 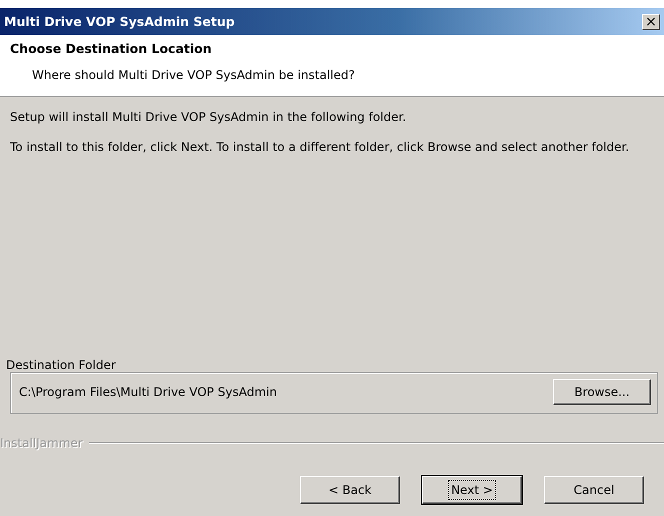 I want to click on wizard-button: Next >, so click(x=472, y=490).